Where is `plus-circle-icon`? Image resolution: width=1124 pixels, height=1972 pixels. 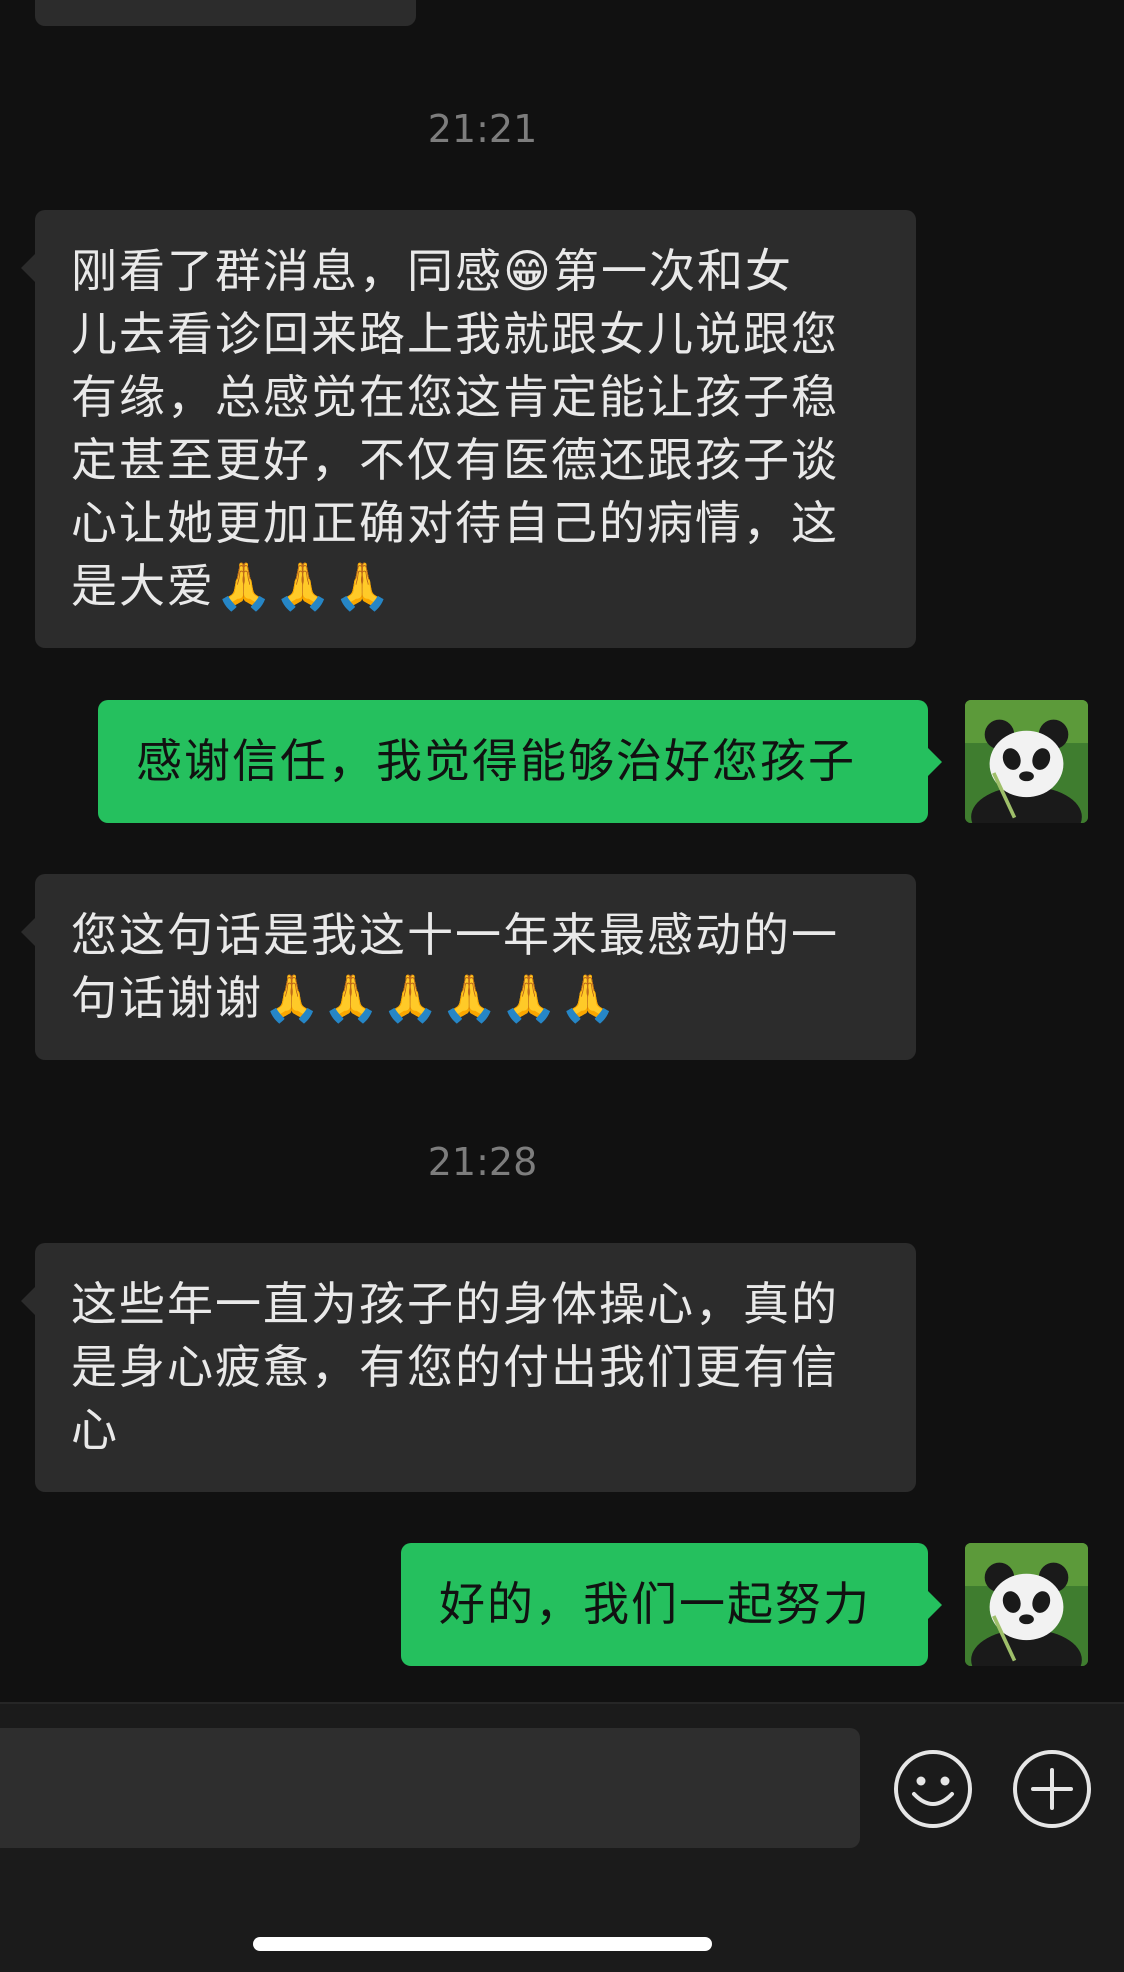
plus-circle-icon is located at coordinates (1052, 1789).